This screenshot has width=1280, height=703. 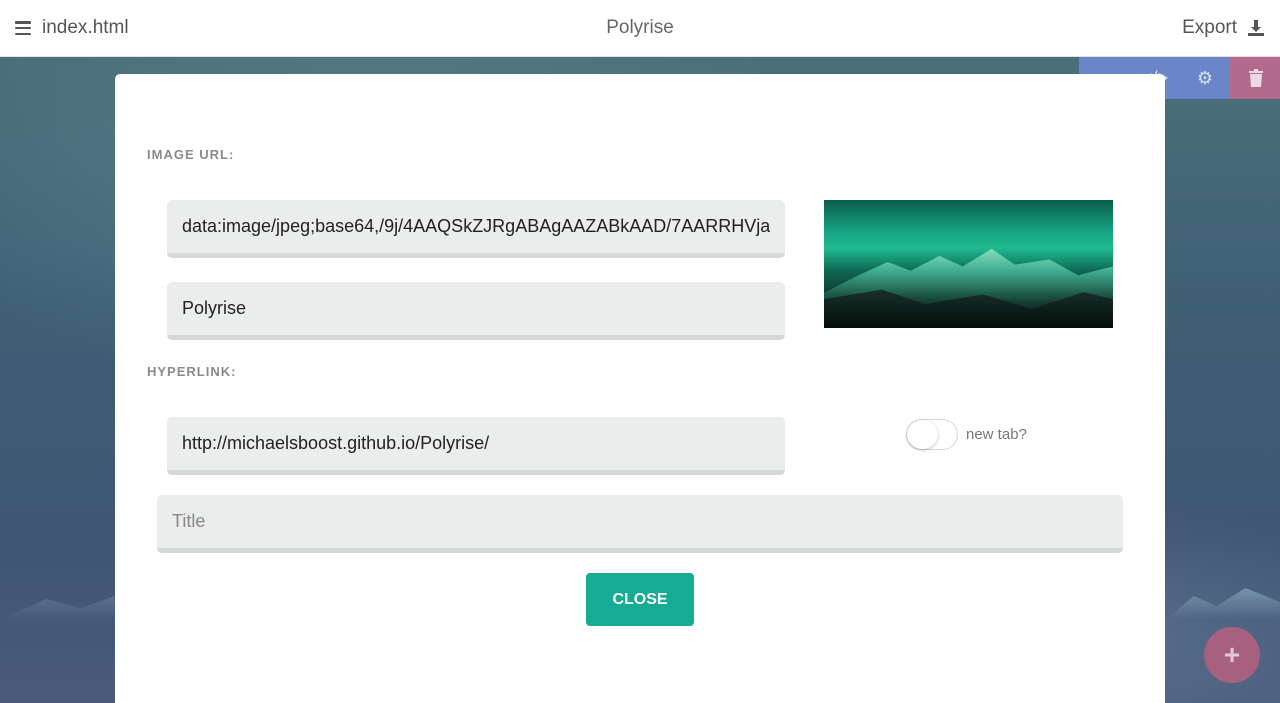 I want to click on export-label: Export, so click(x=1209, y=27).